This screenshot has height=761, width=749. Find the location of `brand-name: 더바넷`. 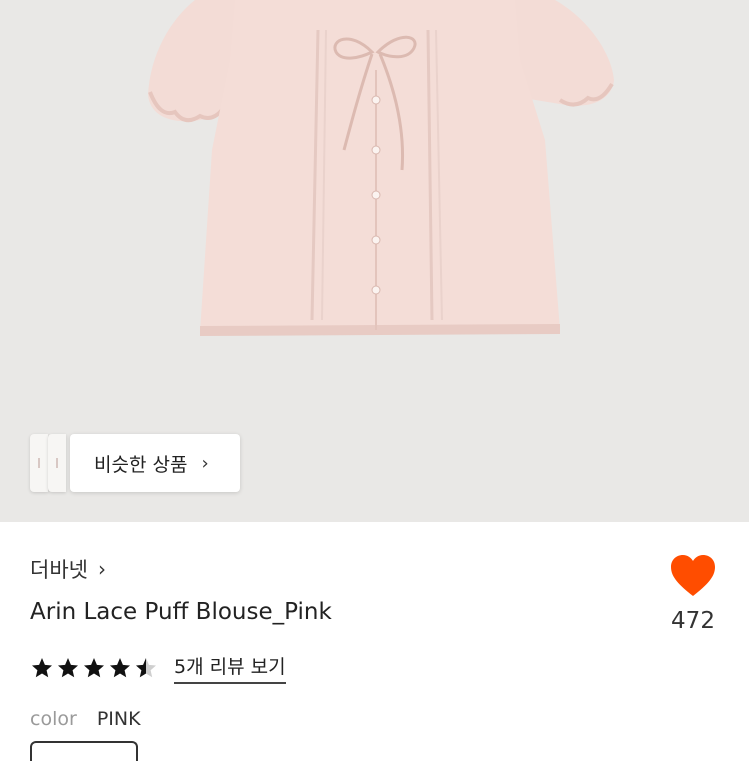

brand-name: 더바넷 is located at coordinates (59, 570).